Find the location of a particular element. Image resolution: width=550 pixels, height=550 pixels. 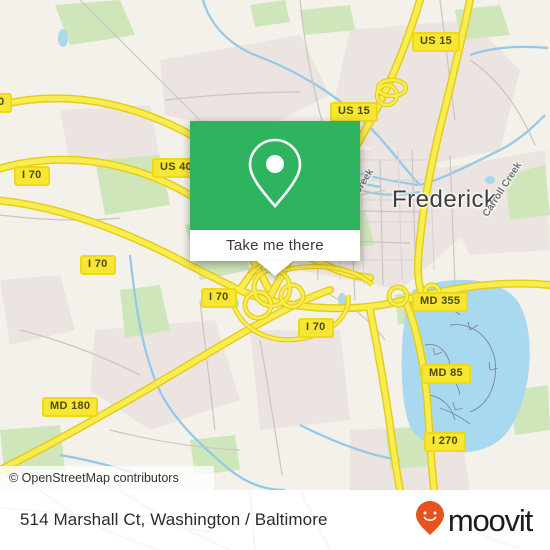

road-shield-us-40-west-edge: 0 is located at coordinates (6, 103).